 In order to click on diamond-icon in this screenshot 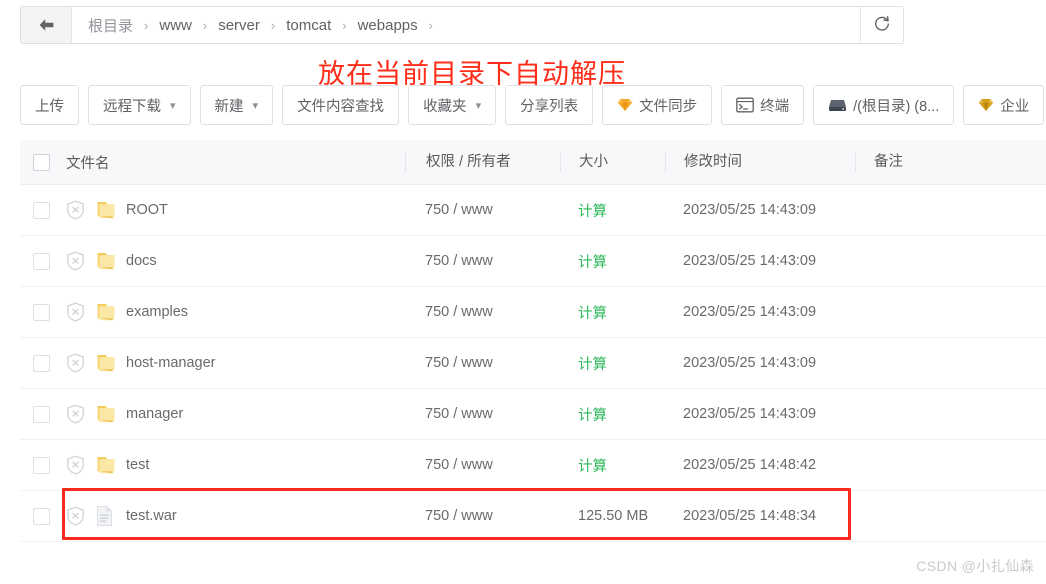, I will do `click(625, 105)`.